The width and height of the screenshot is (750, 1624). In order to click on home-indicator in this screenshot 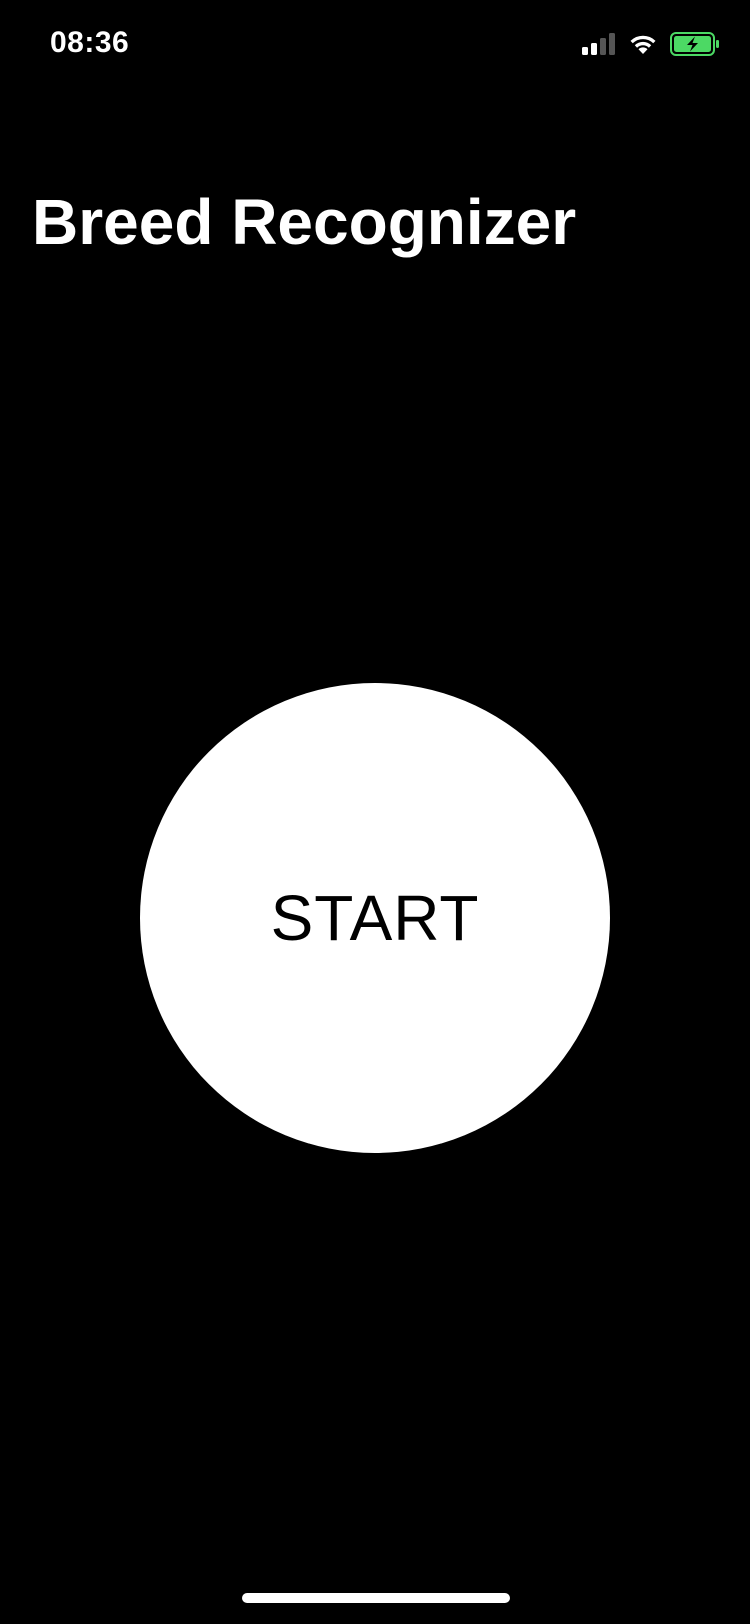, I will do `click(376, 1598)`.